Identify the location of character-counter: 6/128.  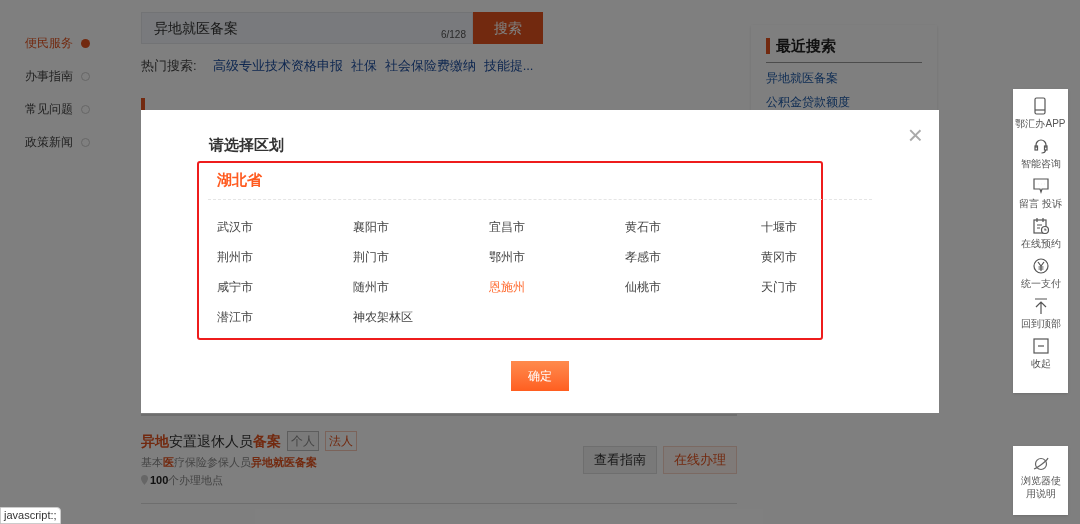
(453, 35).